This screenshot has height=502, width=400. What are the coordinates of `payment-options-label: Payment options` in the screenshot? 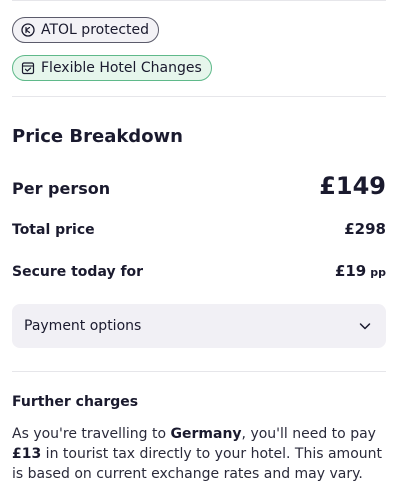 It's located at (83, 326).